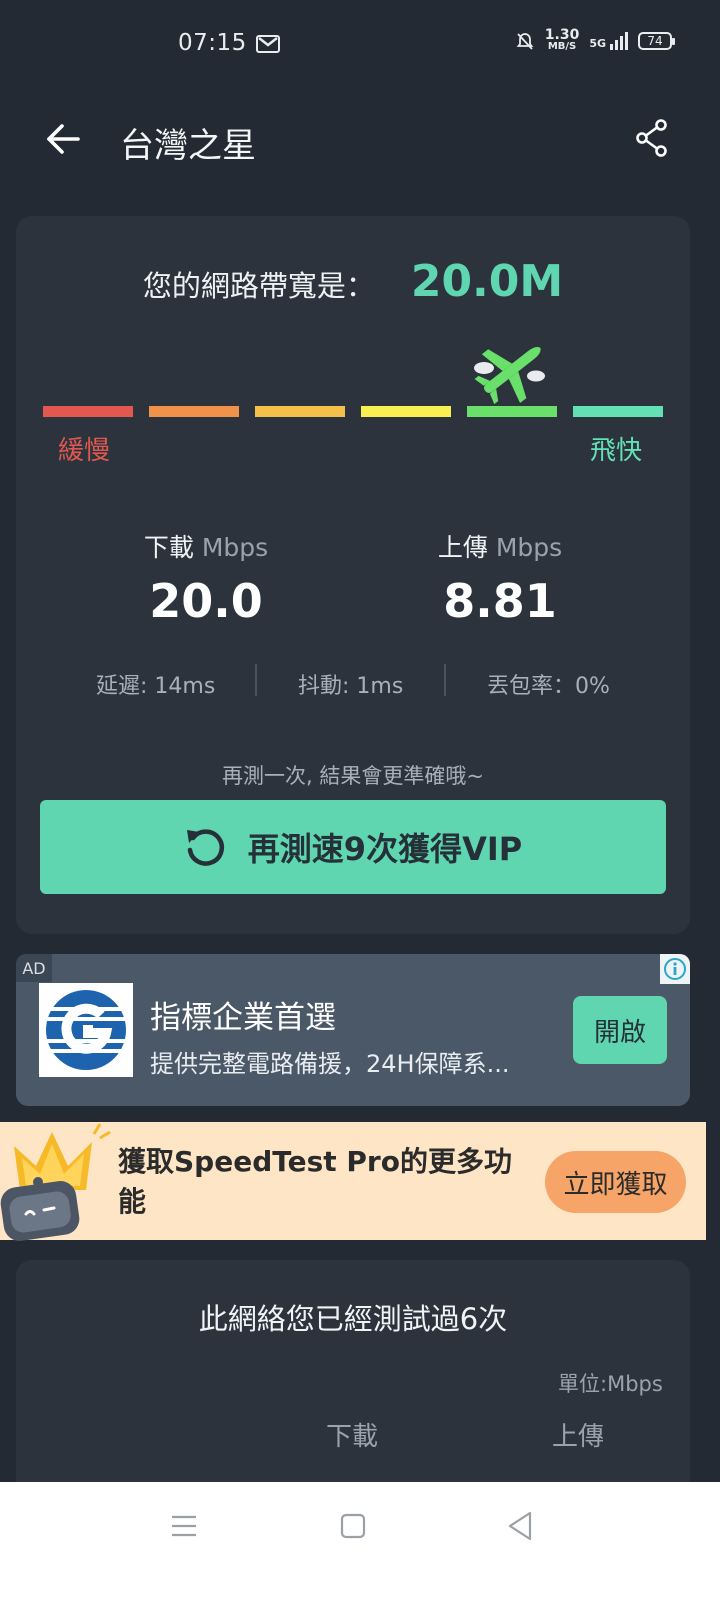 The image size is (720, 1600). I want to click on slow-label: 緩慢, so click(84, 451).